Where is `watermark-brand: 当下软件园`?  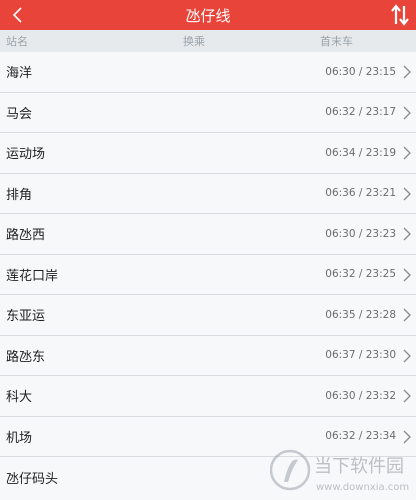 watermark-brand: 当下软件园 is located at coordinates (359, 466).